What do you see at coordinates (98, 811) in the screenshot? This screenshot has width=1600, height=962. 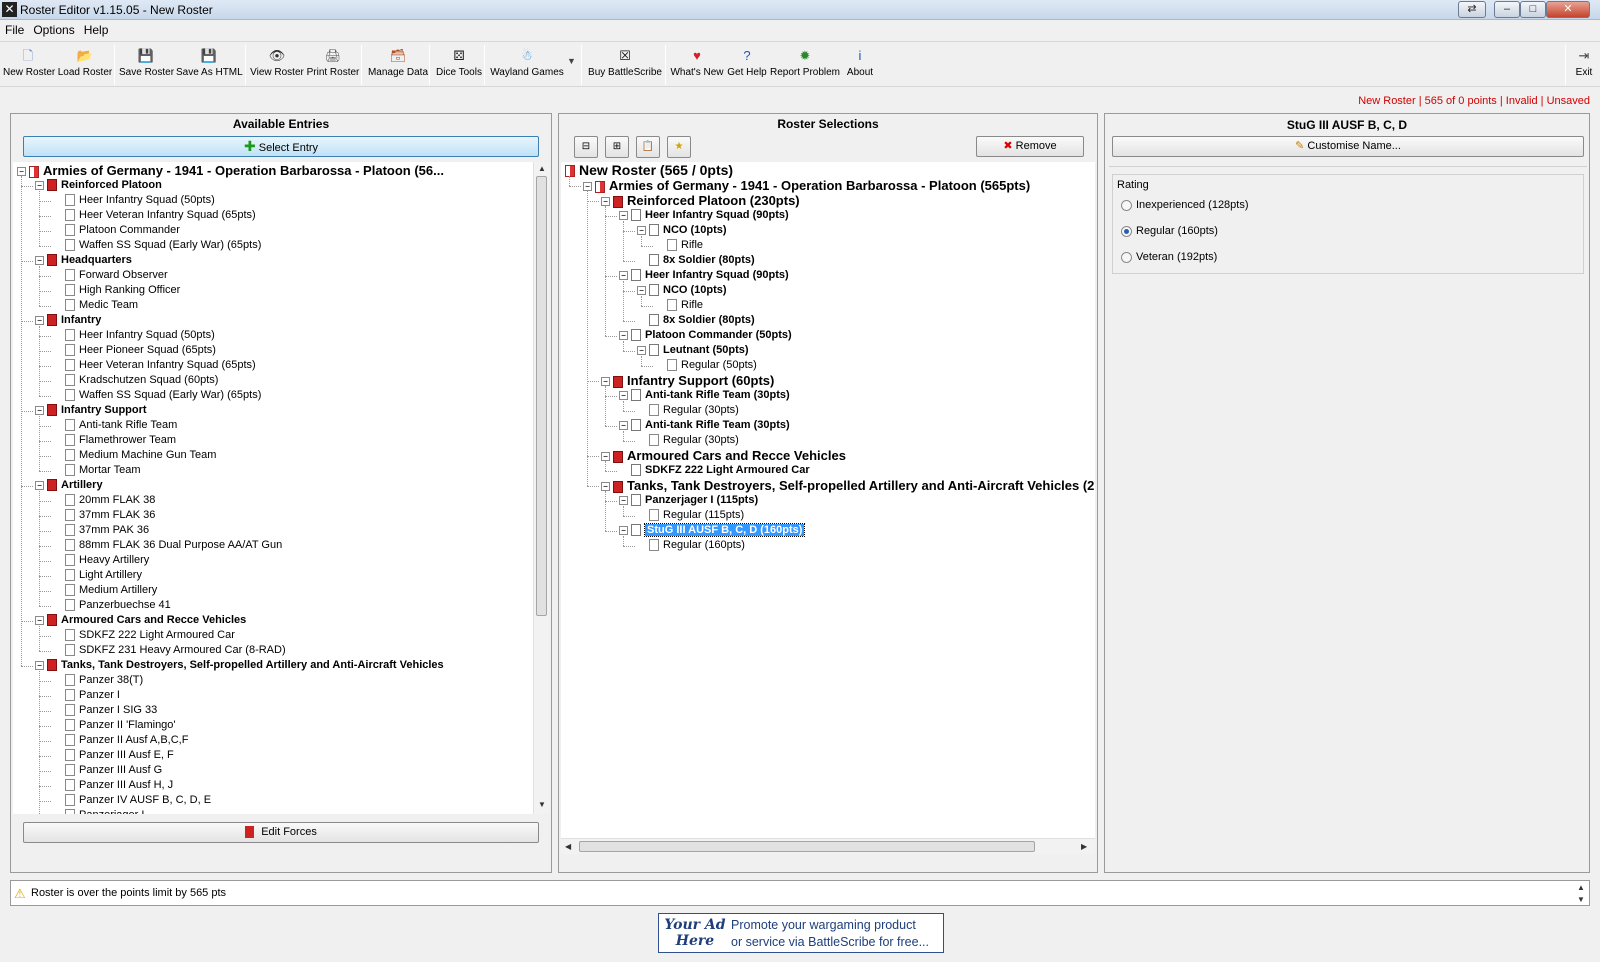 I see `tree-item: Panzerjager I` at bounding box center [98, 811].